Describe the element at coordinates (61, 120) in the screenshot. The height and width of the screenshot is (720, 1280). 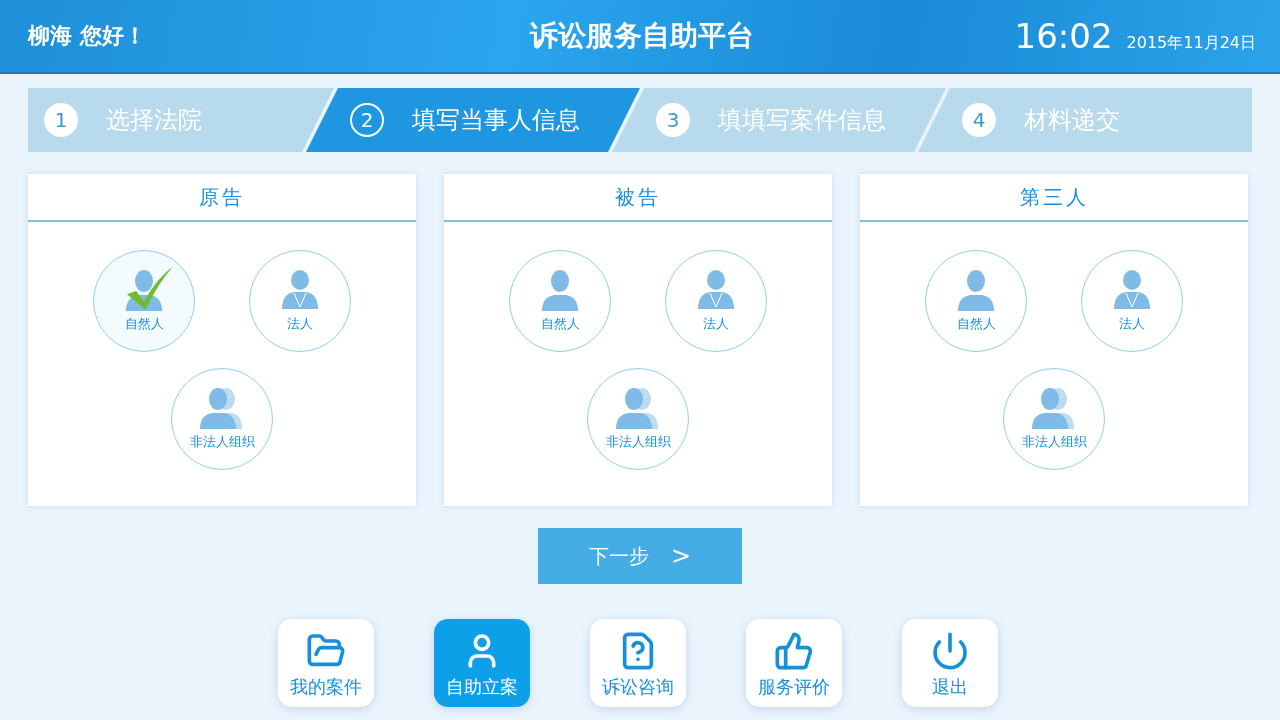
I see `step-number: 1` at that location.